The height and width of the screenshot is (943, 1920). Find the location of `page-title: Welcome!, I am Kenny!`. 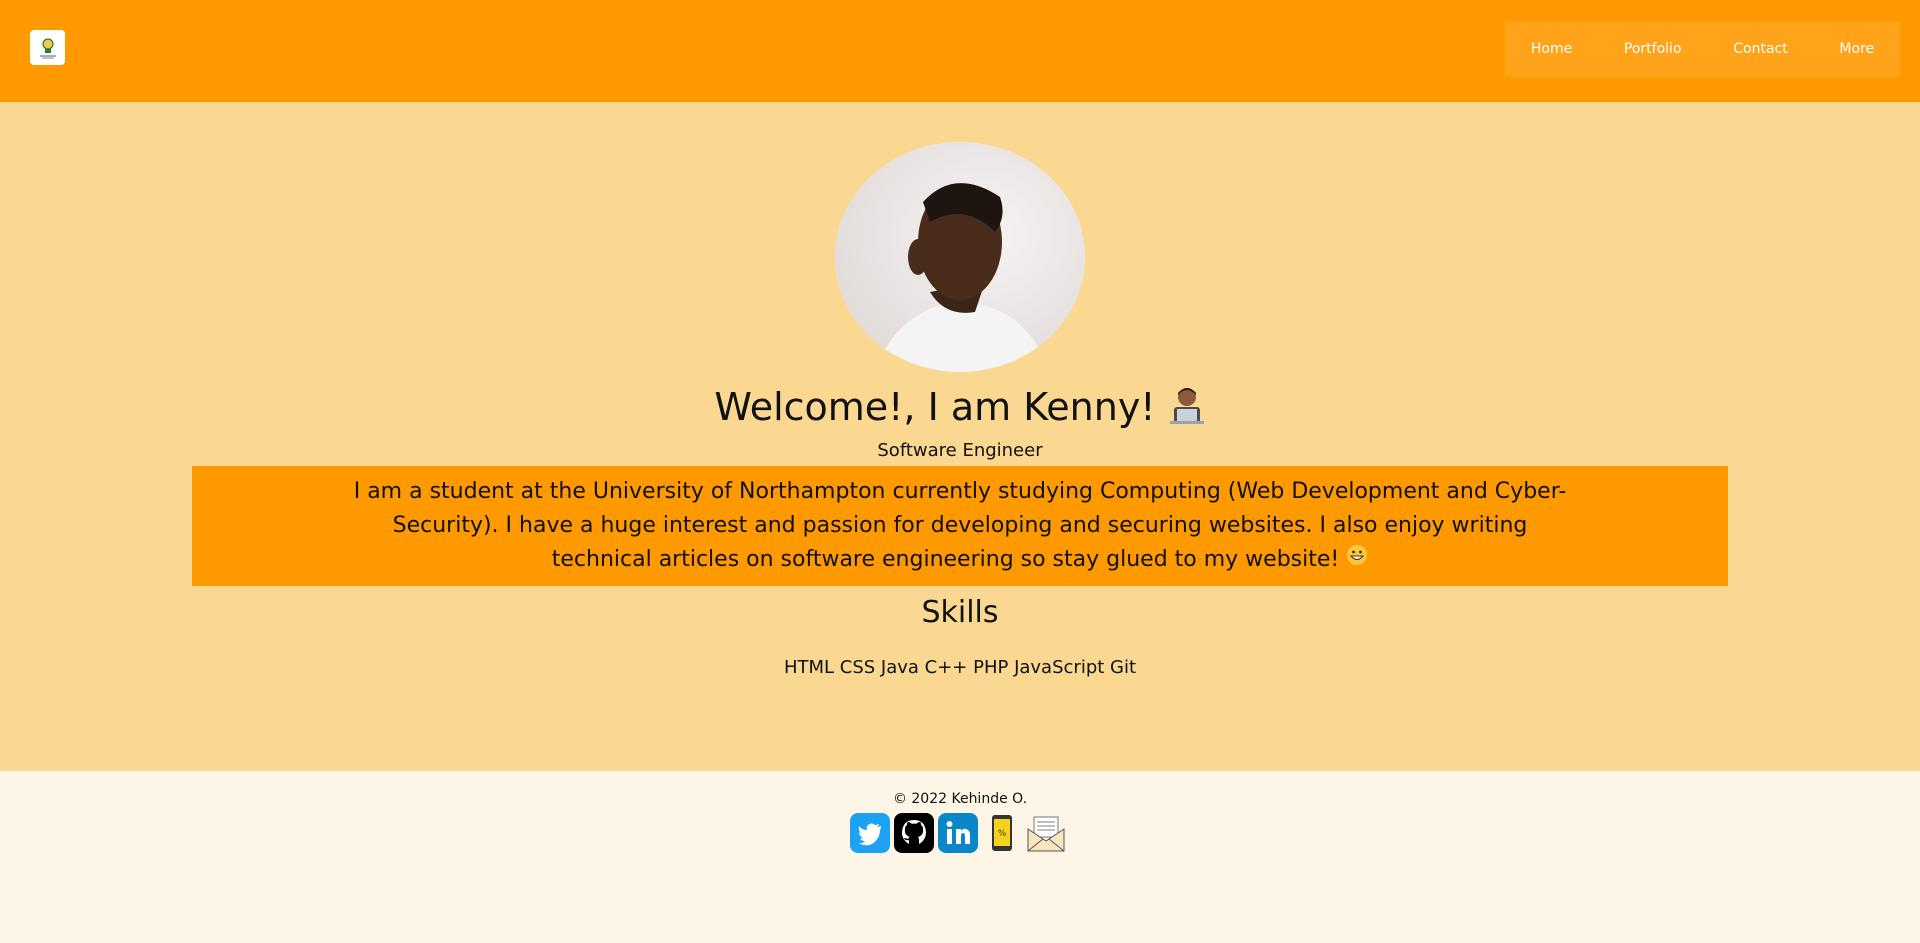

page-title: Welcome!, I am Kenny! is located at coordinates (960, 409).